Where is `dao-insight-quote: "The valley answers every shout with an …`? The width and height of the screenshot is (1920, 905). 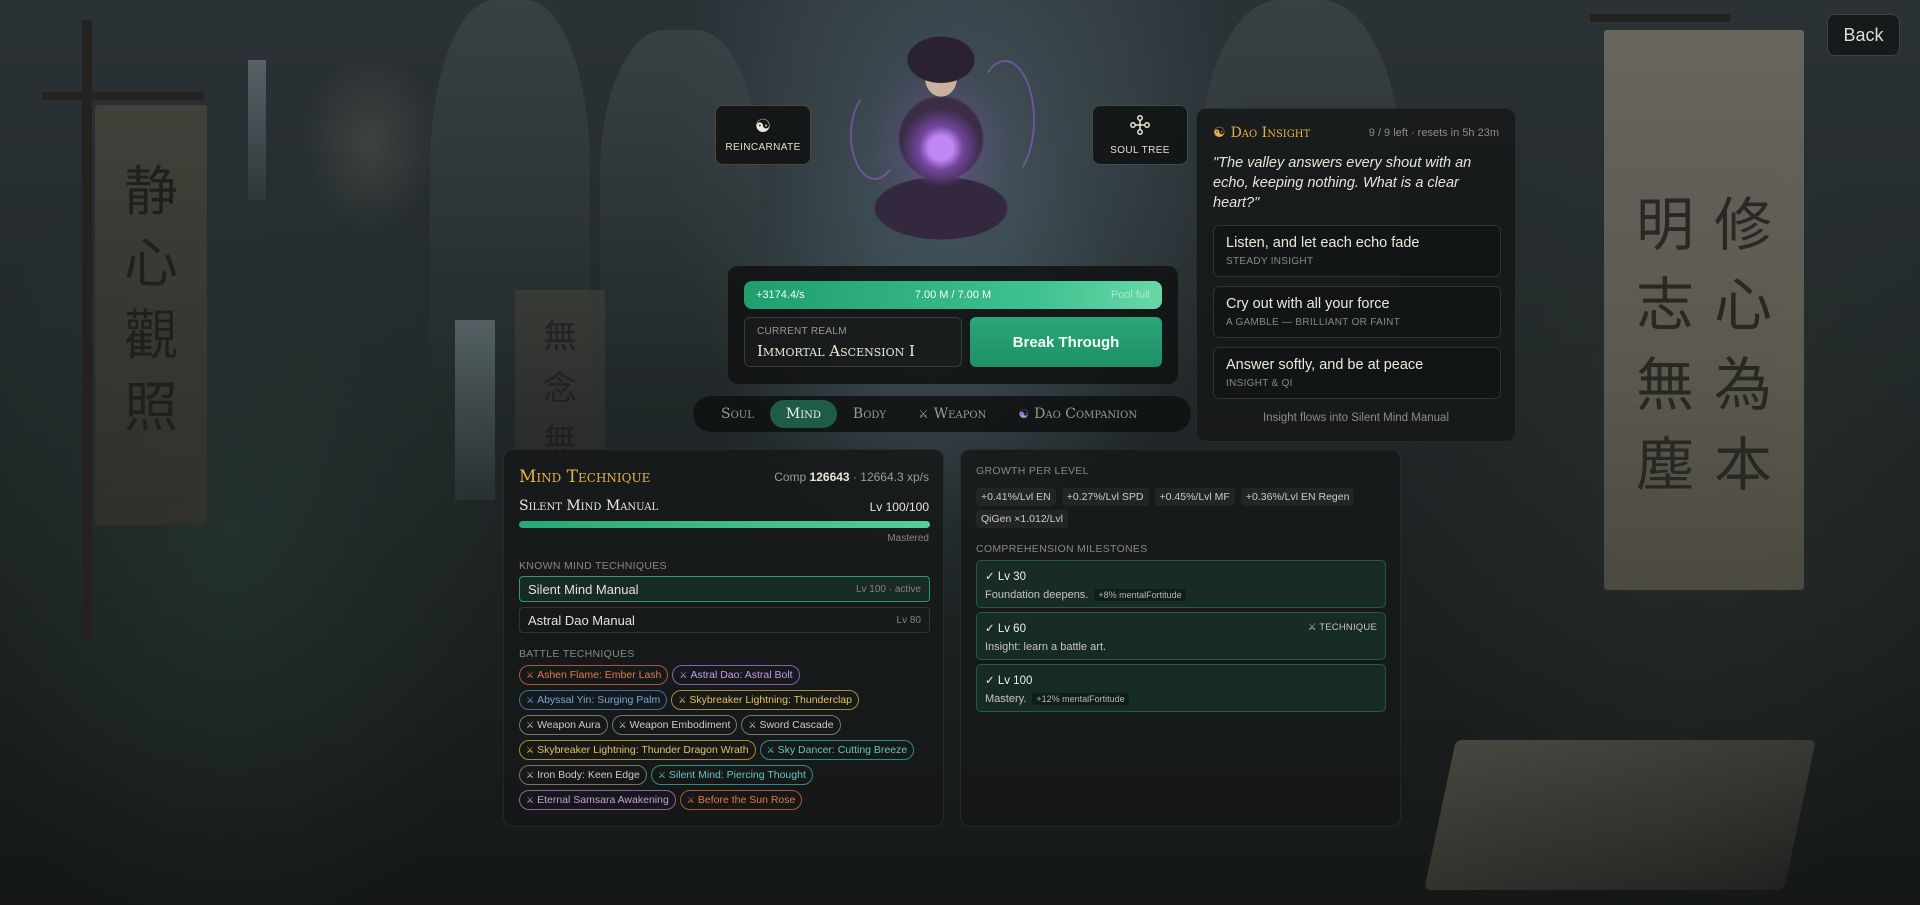 dao-insight-quote: "The valley answers every shout with an … is located at coordinates (1342, 183).